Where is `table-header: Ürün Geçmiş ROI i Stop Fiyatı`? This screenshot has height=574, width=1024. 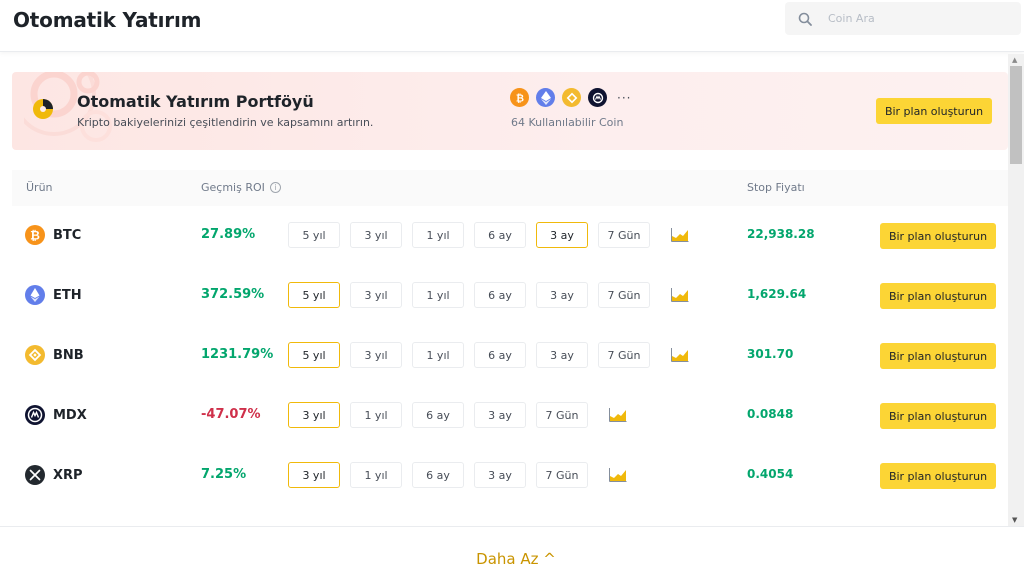
table-header: Ürün Geçmiş ROI i Stop Fiyatı is located at coordinates (510, 188).